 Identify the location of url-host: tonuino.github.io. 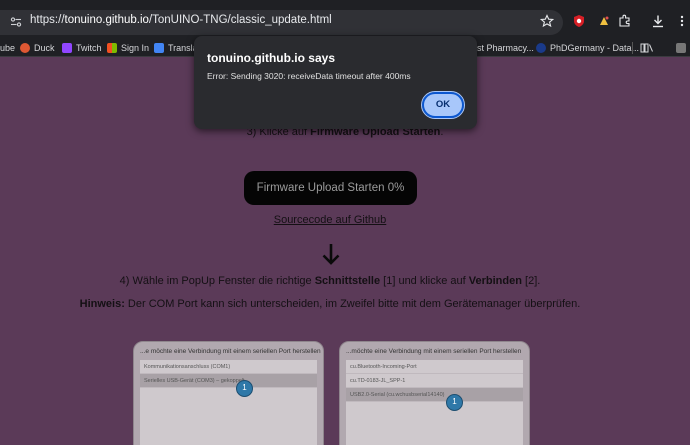
(106, 20).